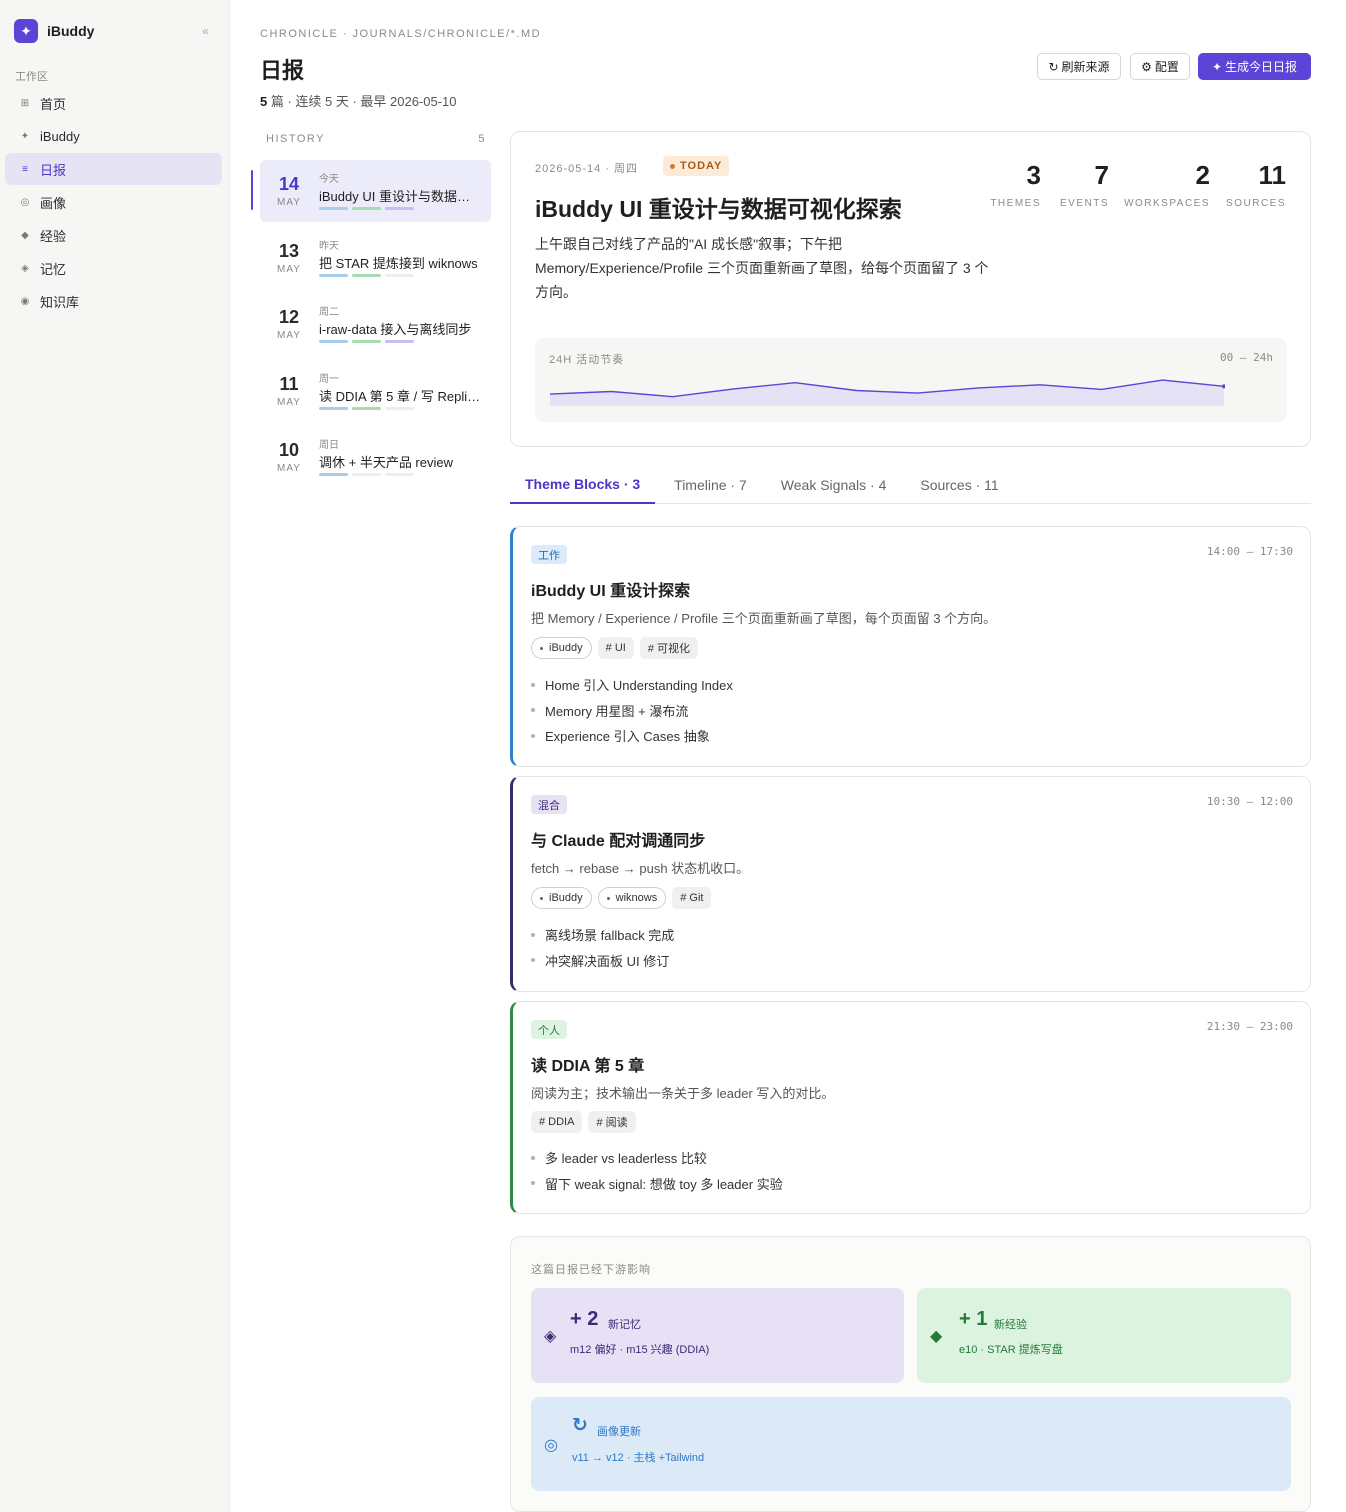 The image size is (1346, 1512). What do you see at coordinates (669, 648) in the screenshot?
I see `tag-chip: # 可视化` at bounding box center [669, 648].